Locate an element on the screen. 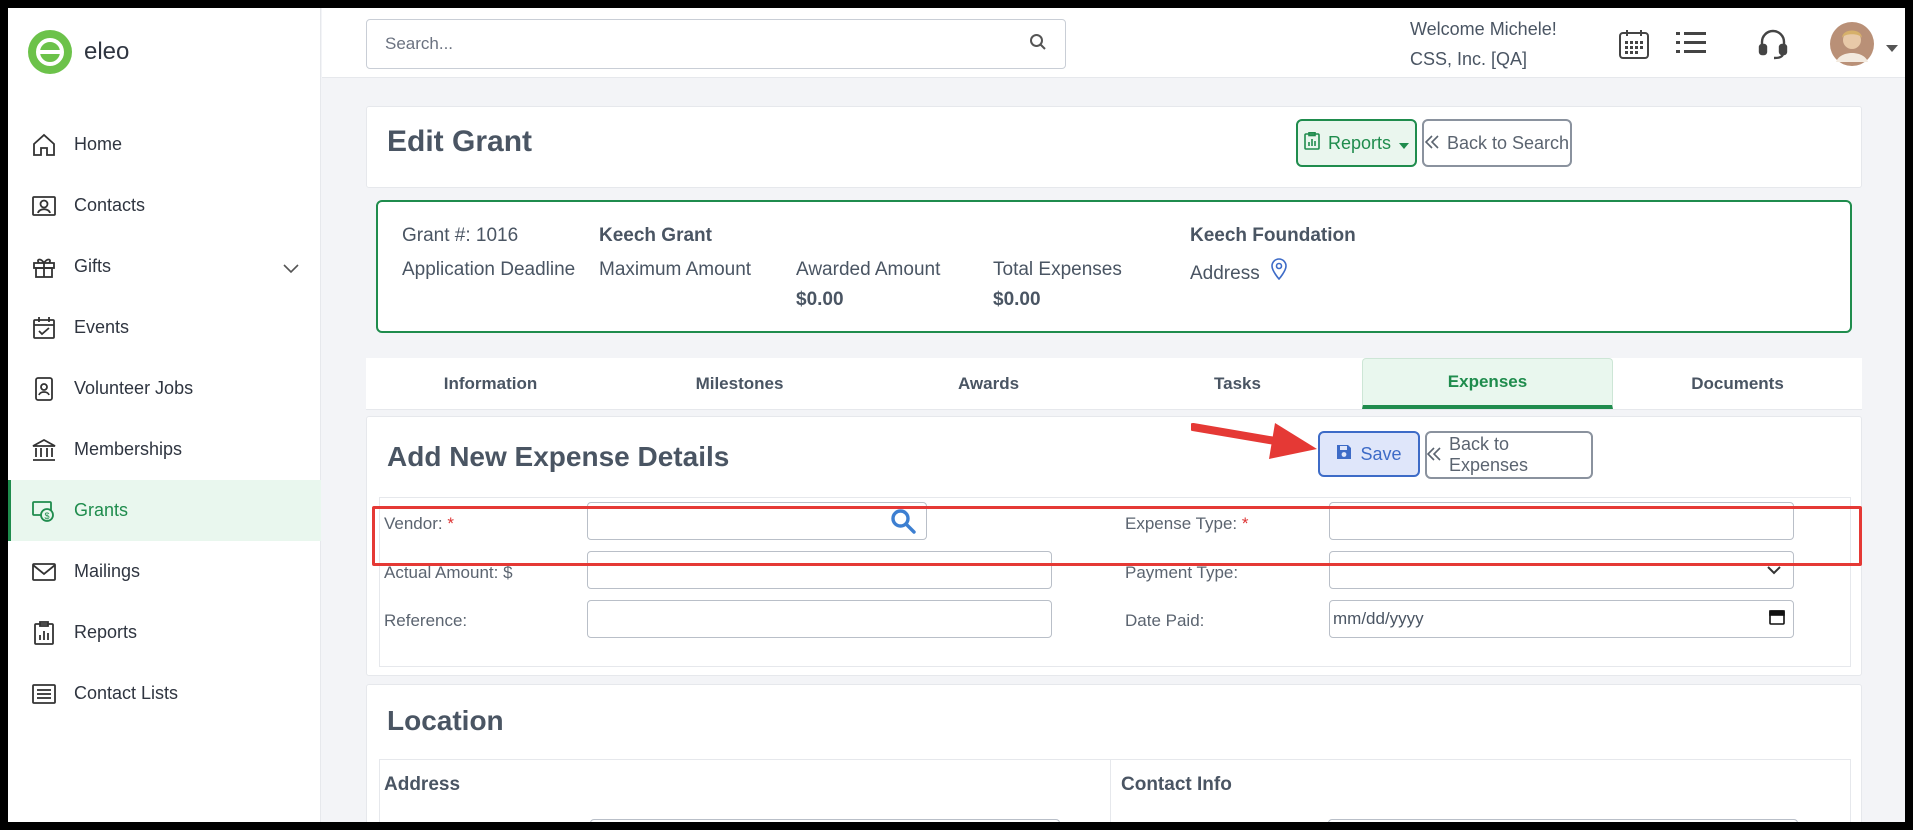  sidebar-item-label: Home is located at coordinates (98, 144).